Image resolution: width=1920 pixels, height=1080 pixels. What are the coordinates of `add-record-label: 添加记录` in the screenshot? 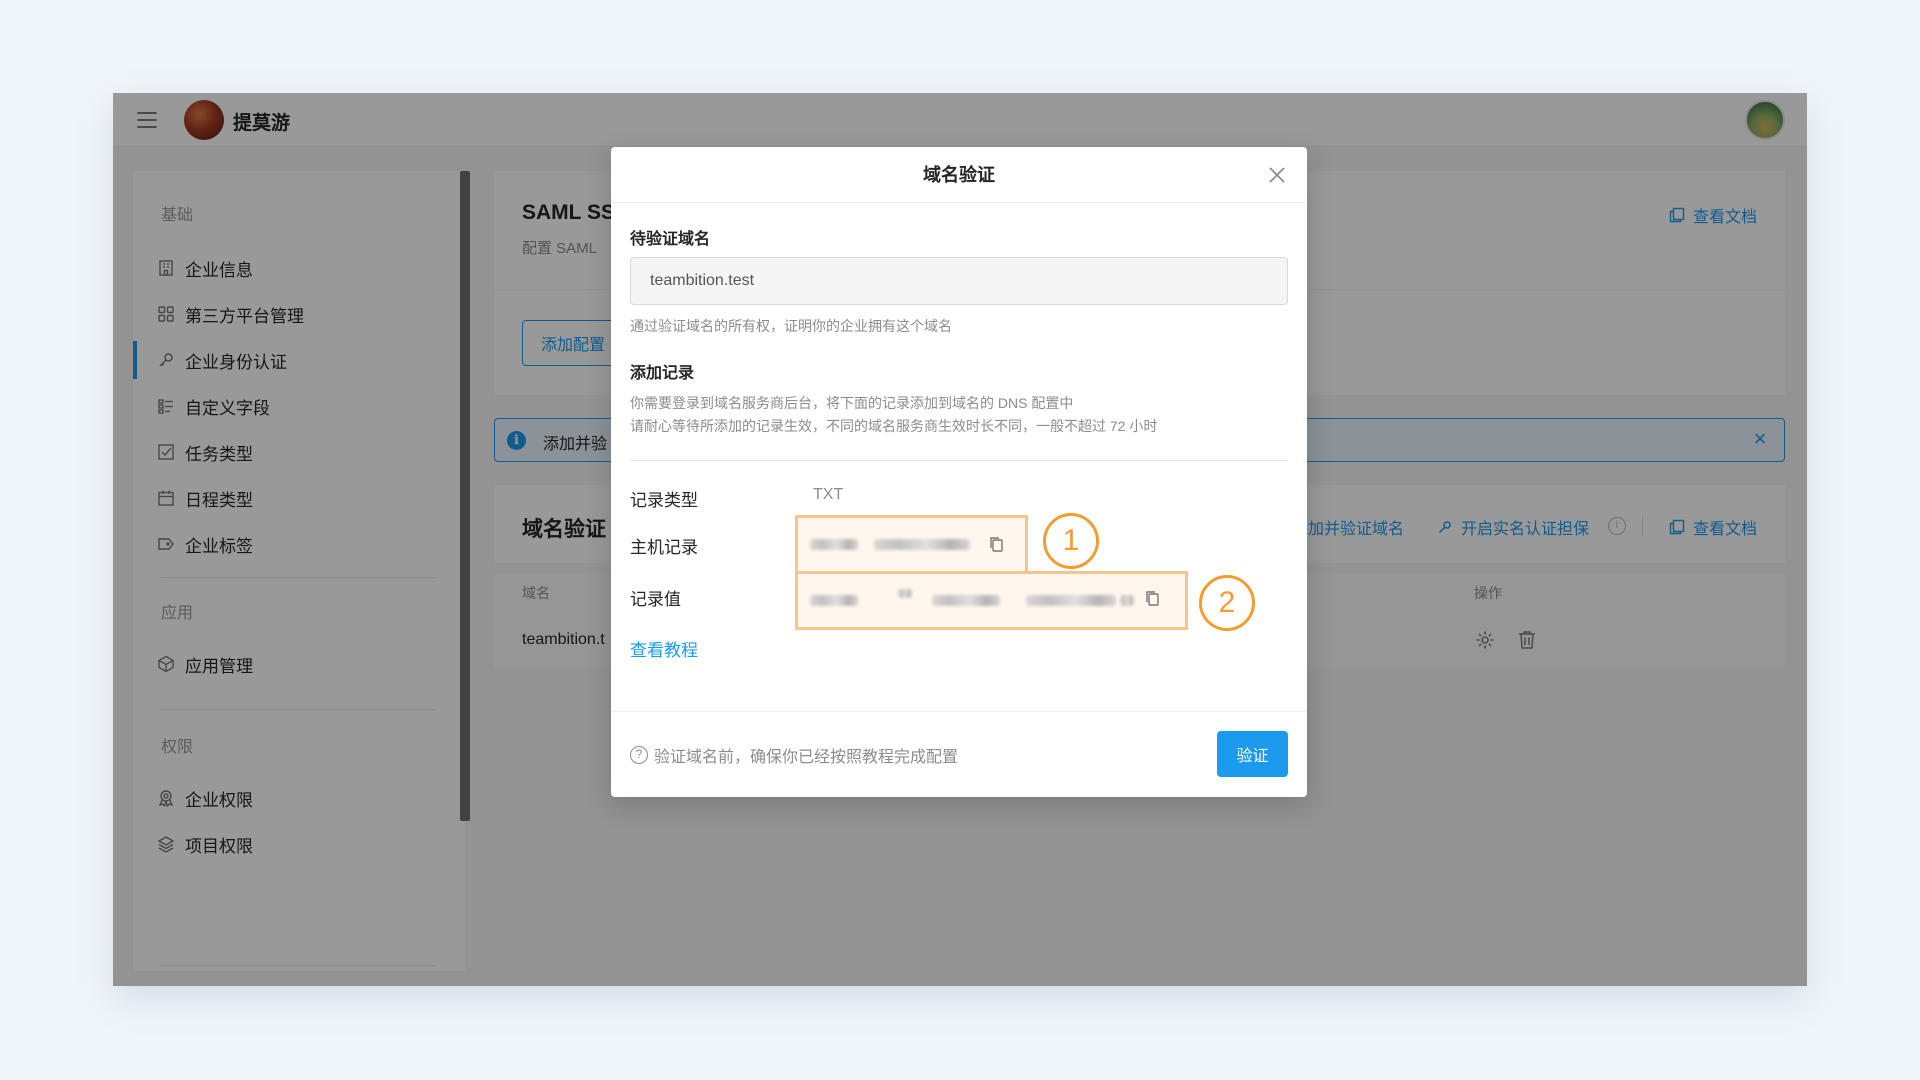 It's located at (662, 373).